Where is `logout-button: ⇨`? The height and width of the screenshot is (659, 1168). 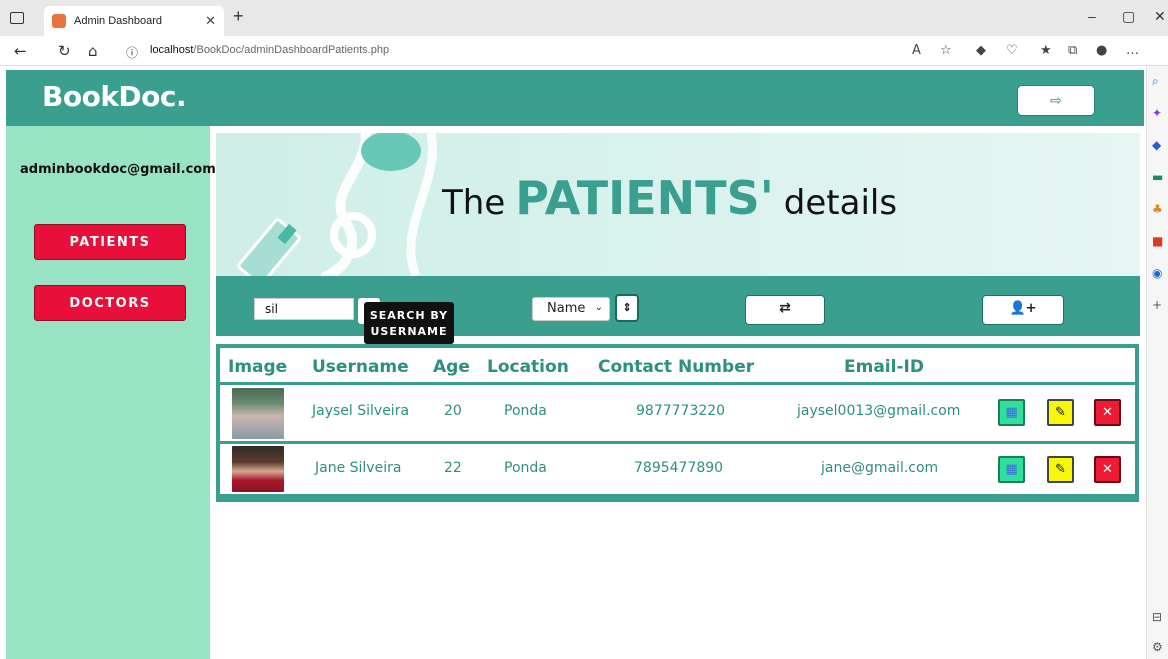
logout-button: ⇨ is located at coordinates (1056, 100).